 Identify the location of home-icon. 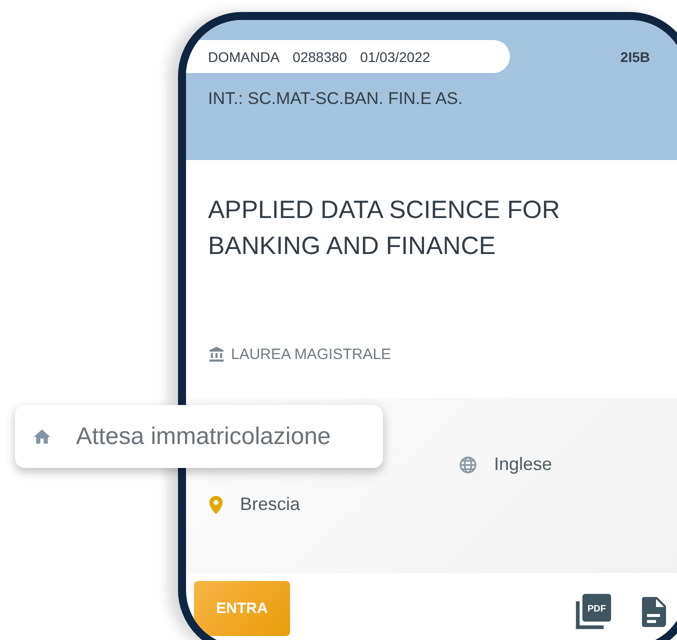
(42, 436).